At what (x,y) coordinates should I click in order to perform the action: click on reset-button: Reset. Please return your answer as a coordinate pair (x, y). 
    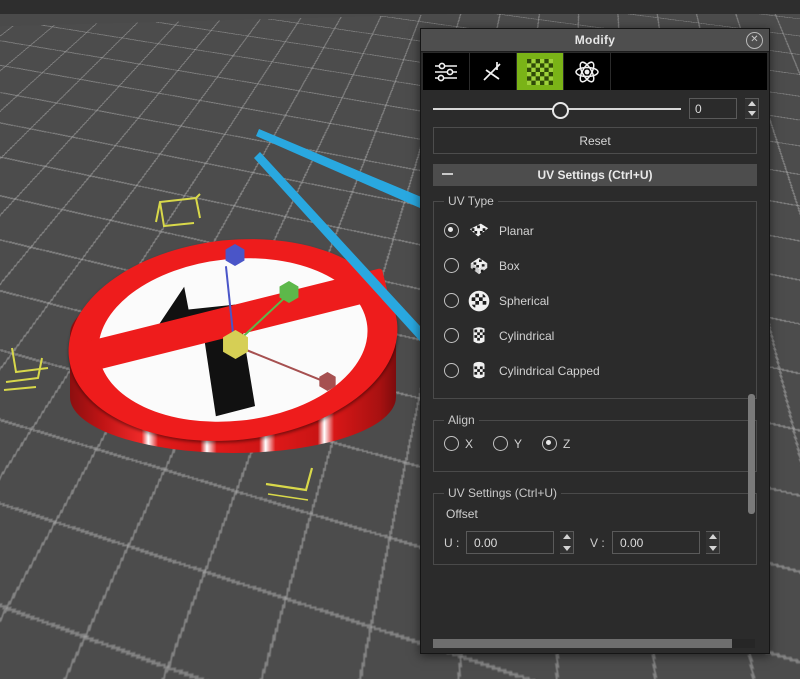
    Looking at the image, I should click on (595, 140).